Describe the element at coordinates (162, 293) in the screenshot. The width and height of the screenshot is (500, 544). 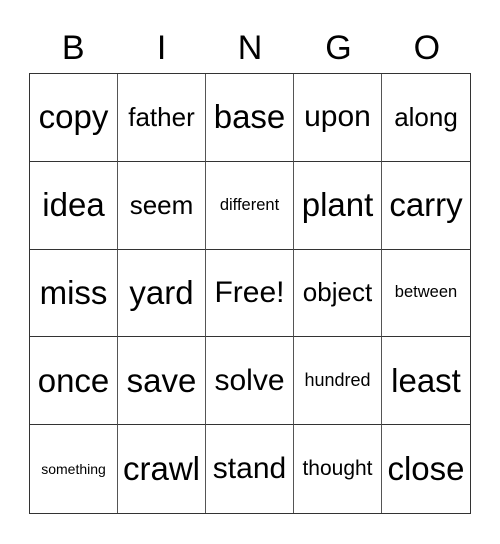
I see `bingo-cell: yard` at that location.